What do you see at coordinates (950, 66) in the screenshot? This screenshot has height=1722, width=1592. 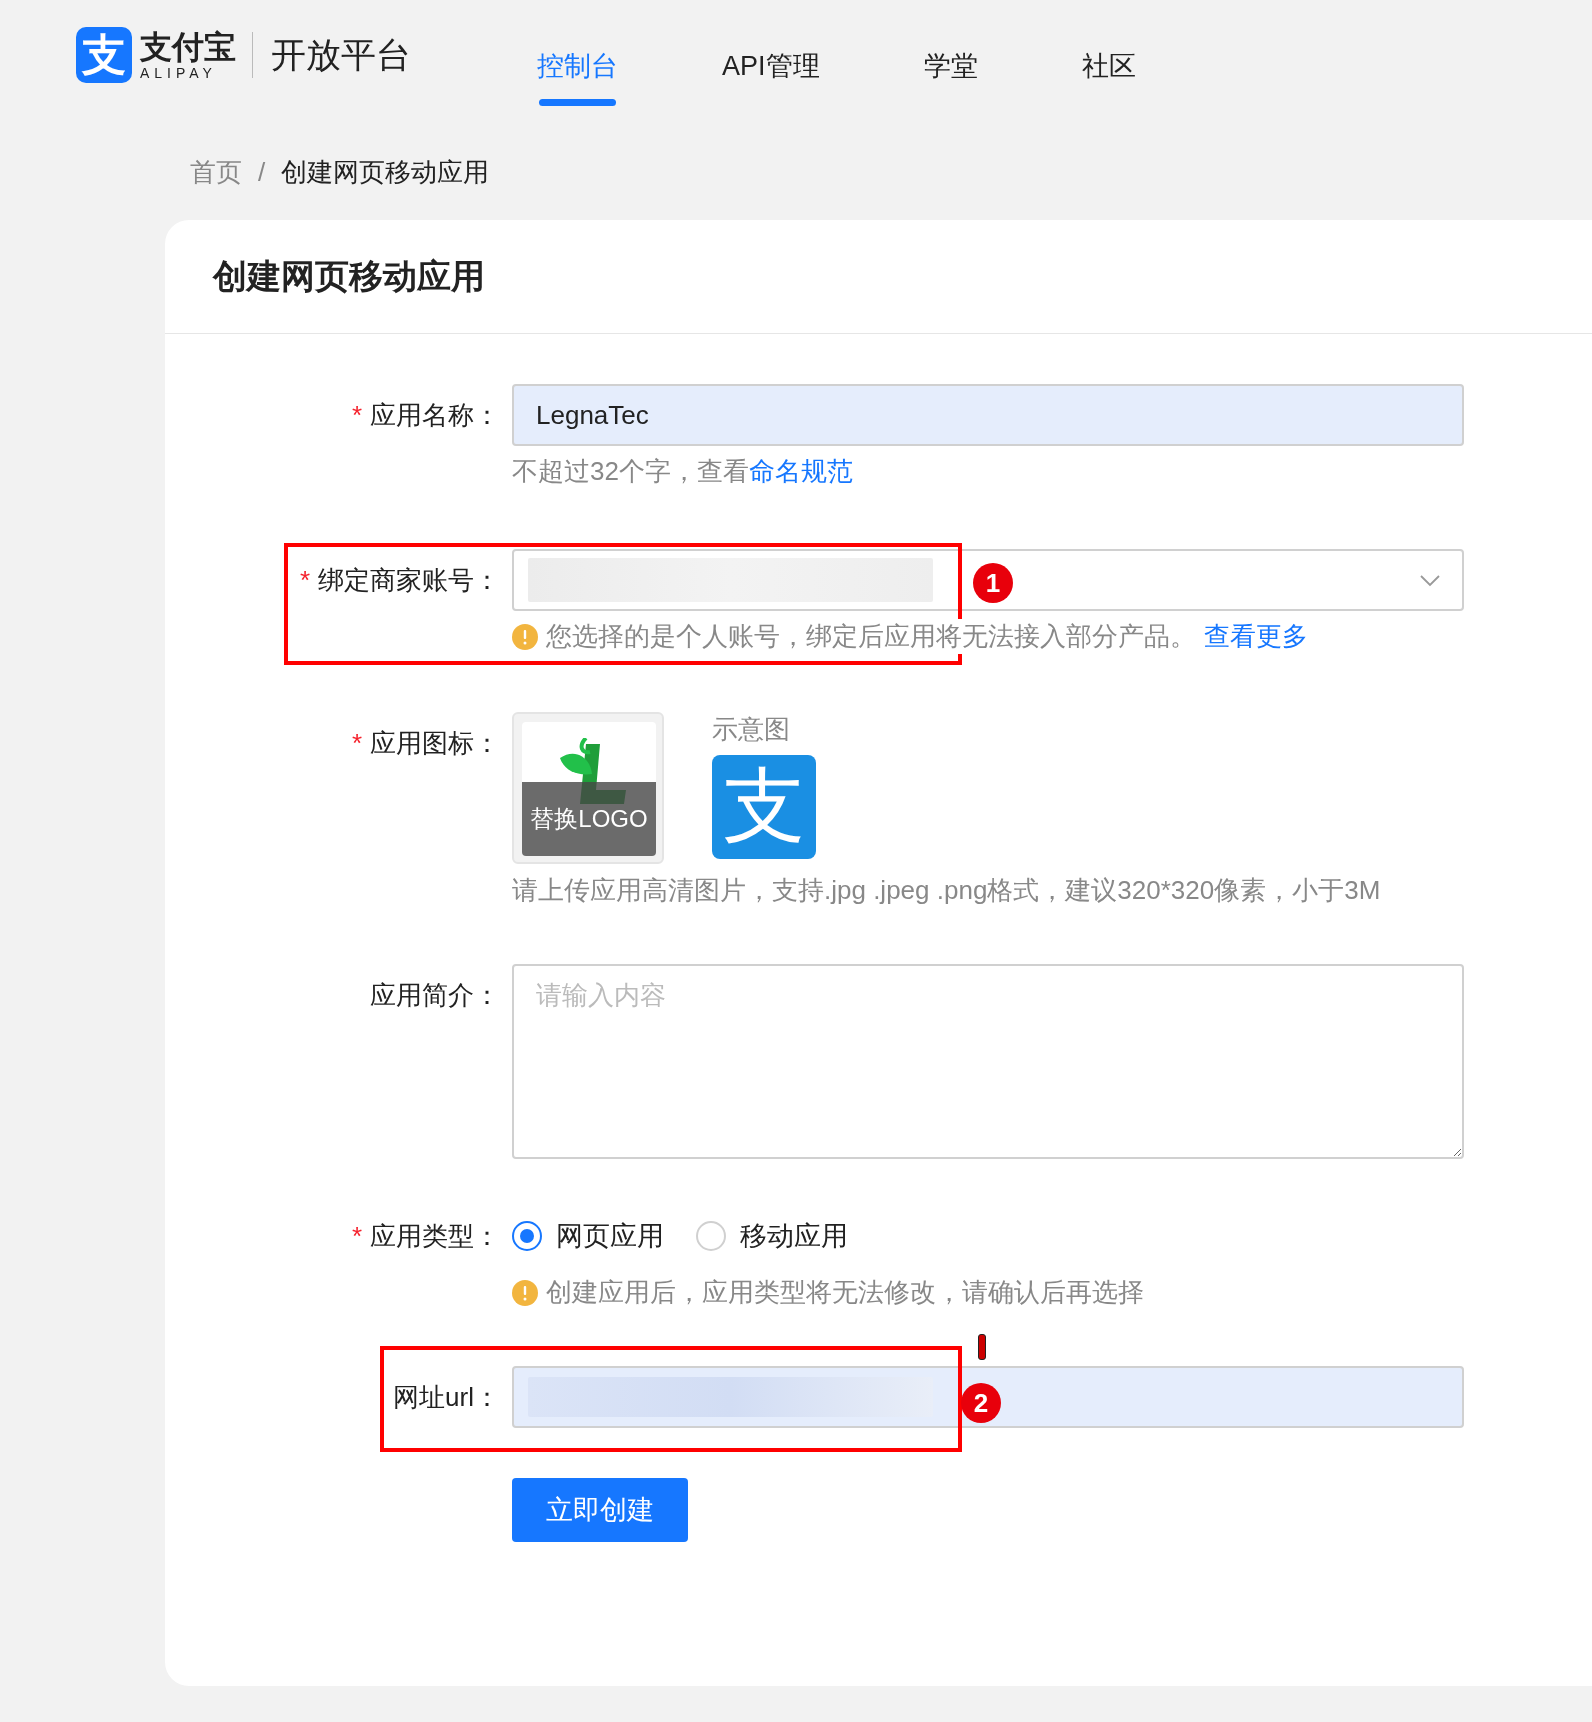 I see `nav-tab: 学堂` at bounding box center [950, 66].